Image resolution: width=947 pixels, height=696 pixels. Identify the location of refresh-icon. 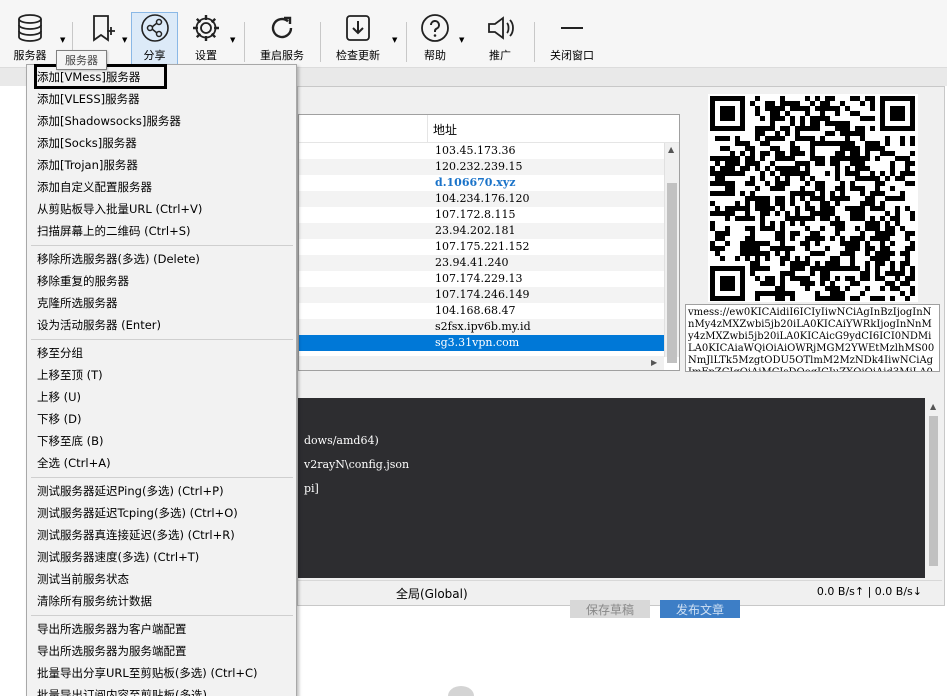
(282, 28).